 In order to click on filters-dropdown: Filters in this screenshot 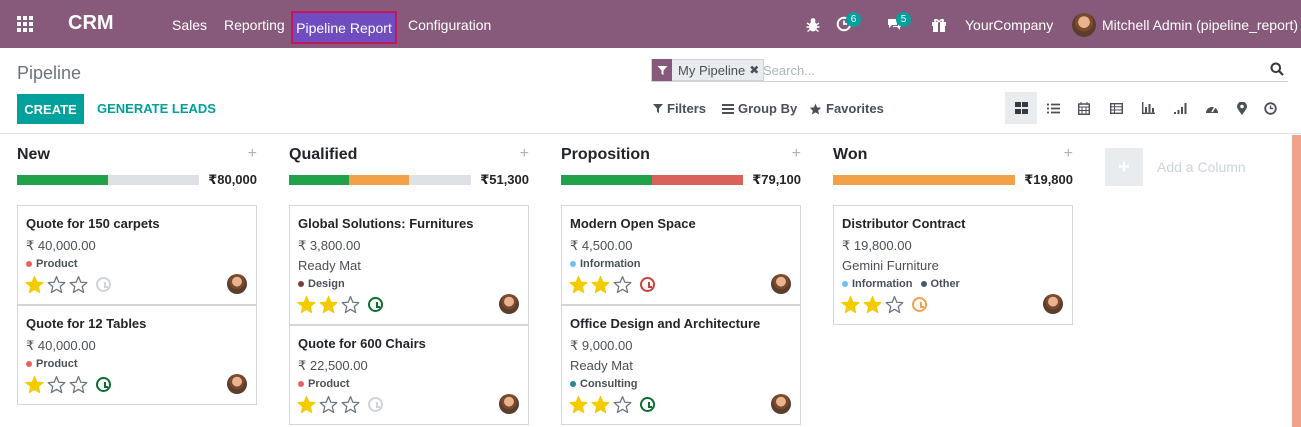, I will do `click(679, 108)`.